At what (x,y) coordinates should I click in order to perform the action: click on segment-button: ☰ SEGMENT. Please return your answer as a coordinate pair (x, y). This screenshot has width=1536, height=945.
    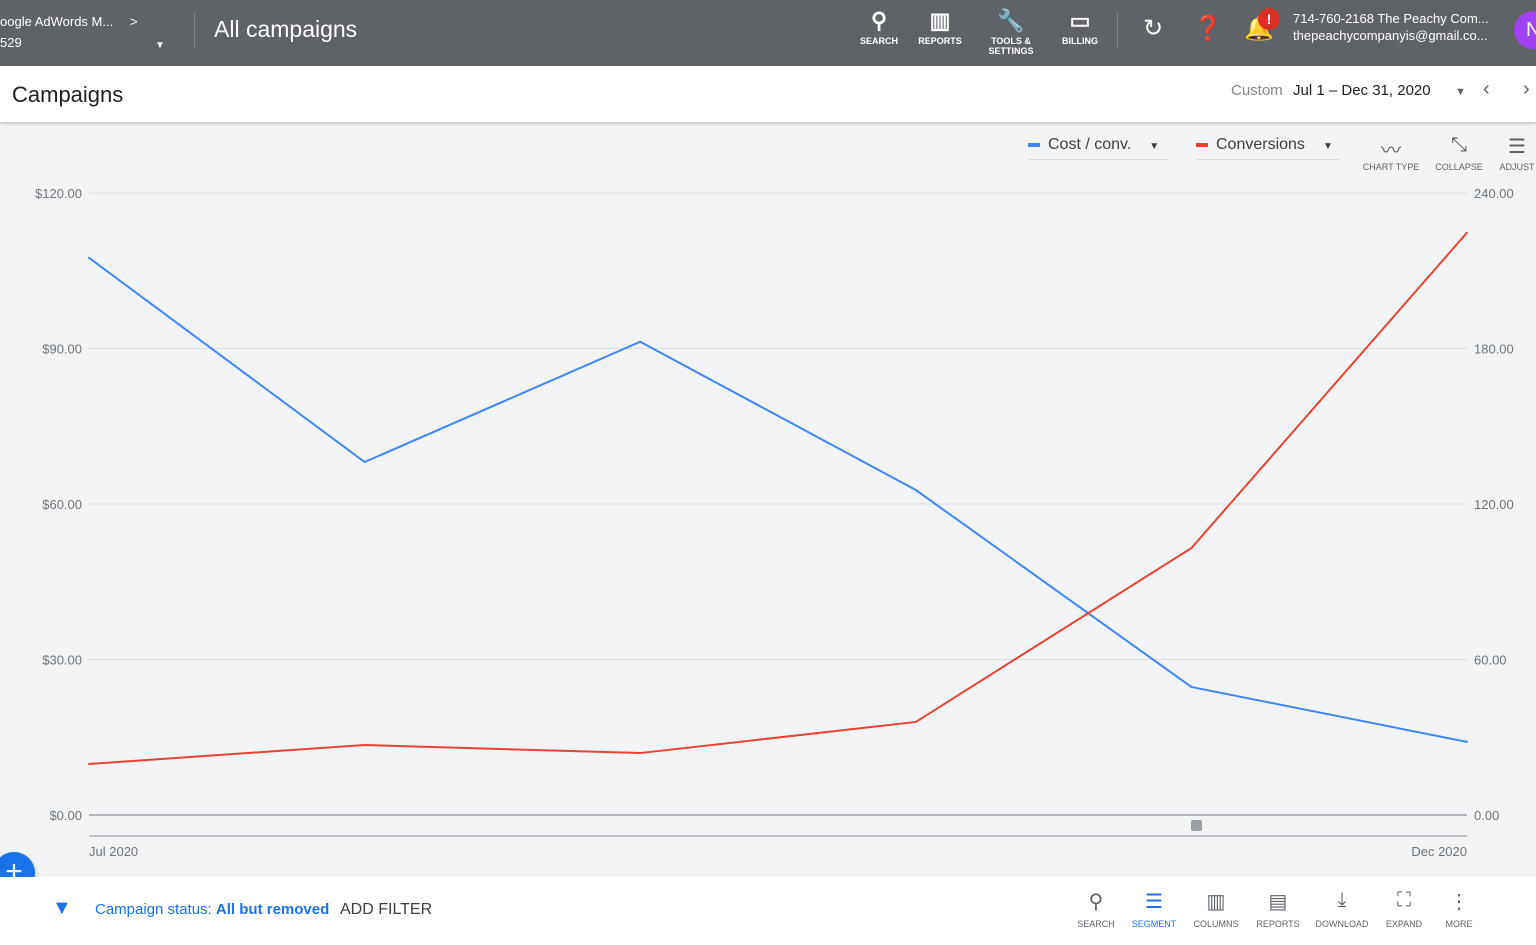
    Looking at the image, I should click on (1154, 909).